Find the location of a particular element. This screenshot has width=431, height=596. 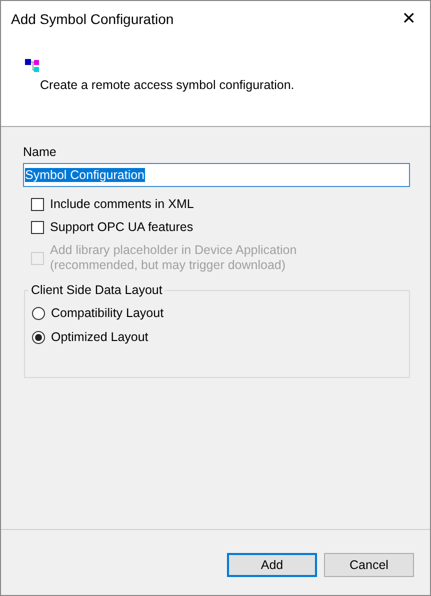

checkbox-label: Support OPC UA features is located at coordinates (122, 227).